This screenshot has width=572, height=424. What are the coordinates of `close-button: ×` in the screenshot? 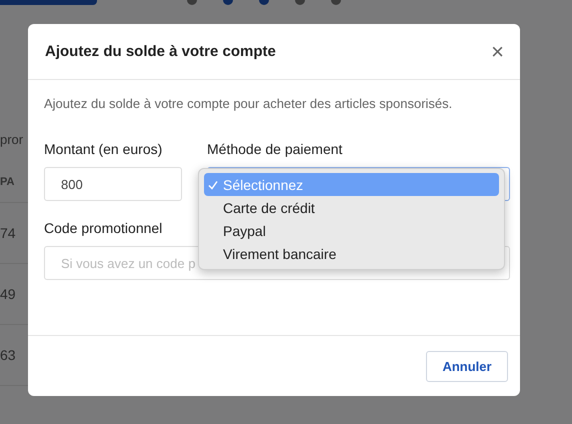 It's located at (497, 51).